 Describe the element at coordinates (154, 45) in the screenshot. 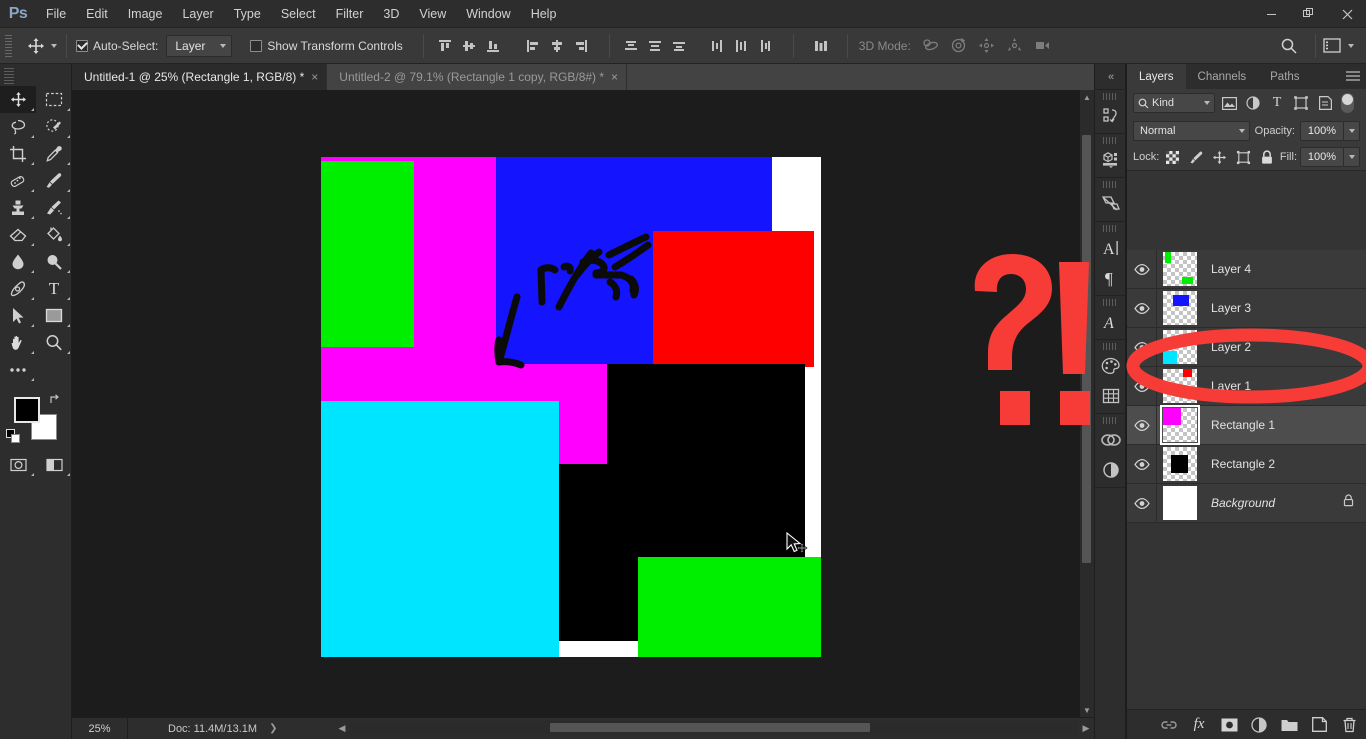

I see `auto-select-group: Auto-Select: Layer` at that location.